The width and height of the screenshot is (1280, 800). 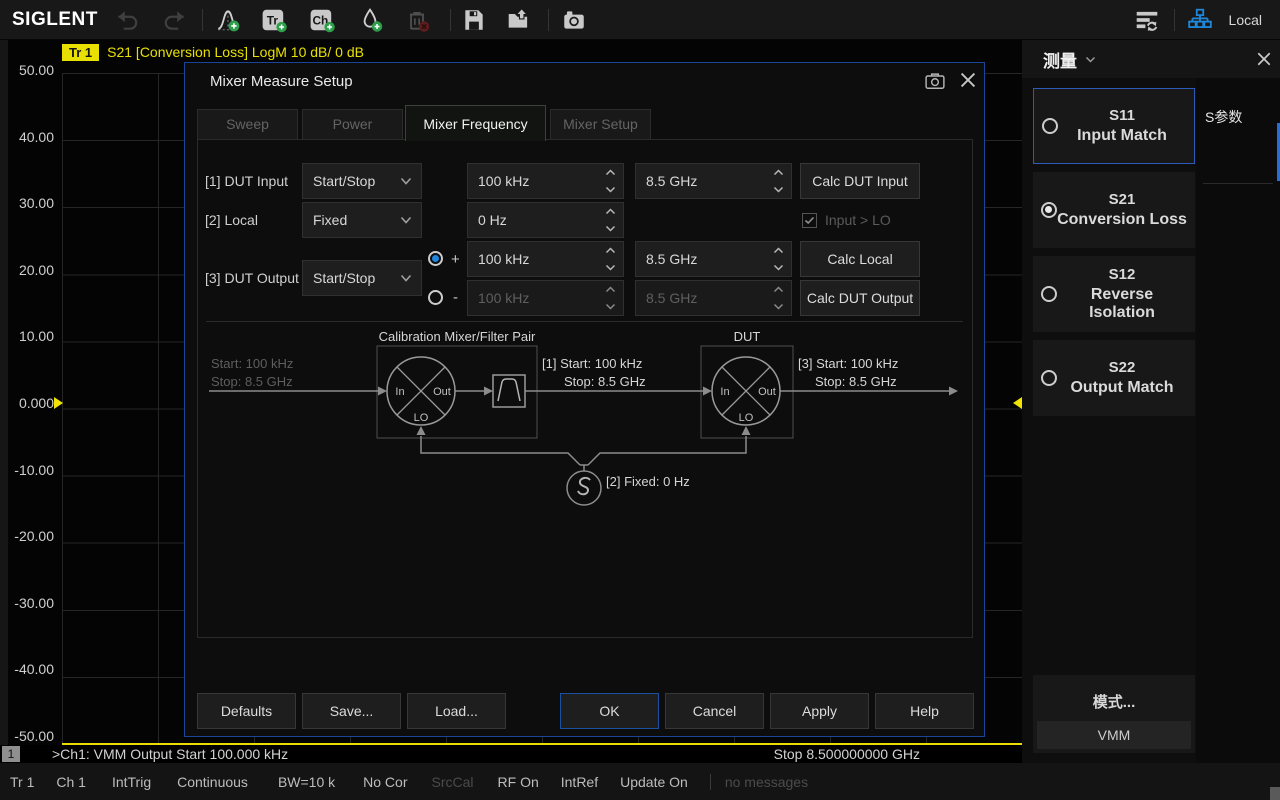 What do you see at coordinates (1245, 20) in the screenshot?
I see `connection-mode-label: Local` at bounding box center [1245, 20].